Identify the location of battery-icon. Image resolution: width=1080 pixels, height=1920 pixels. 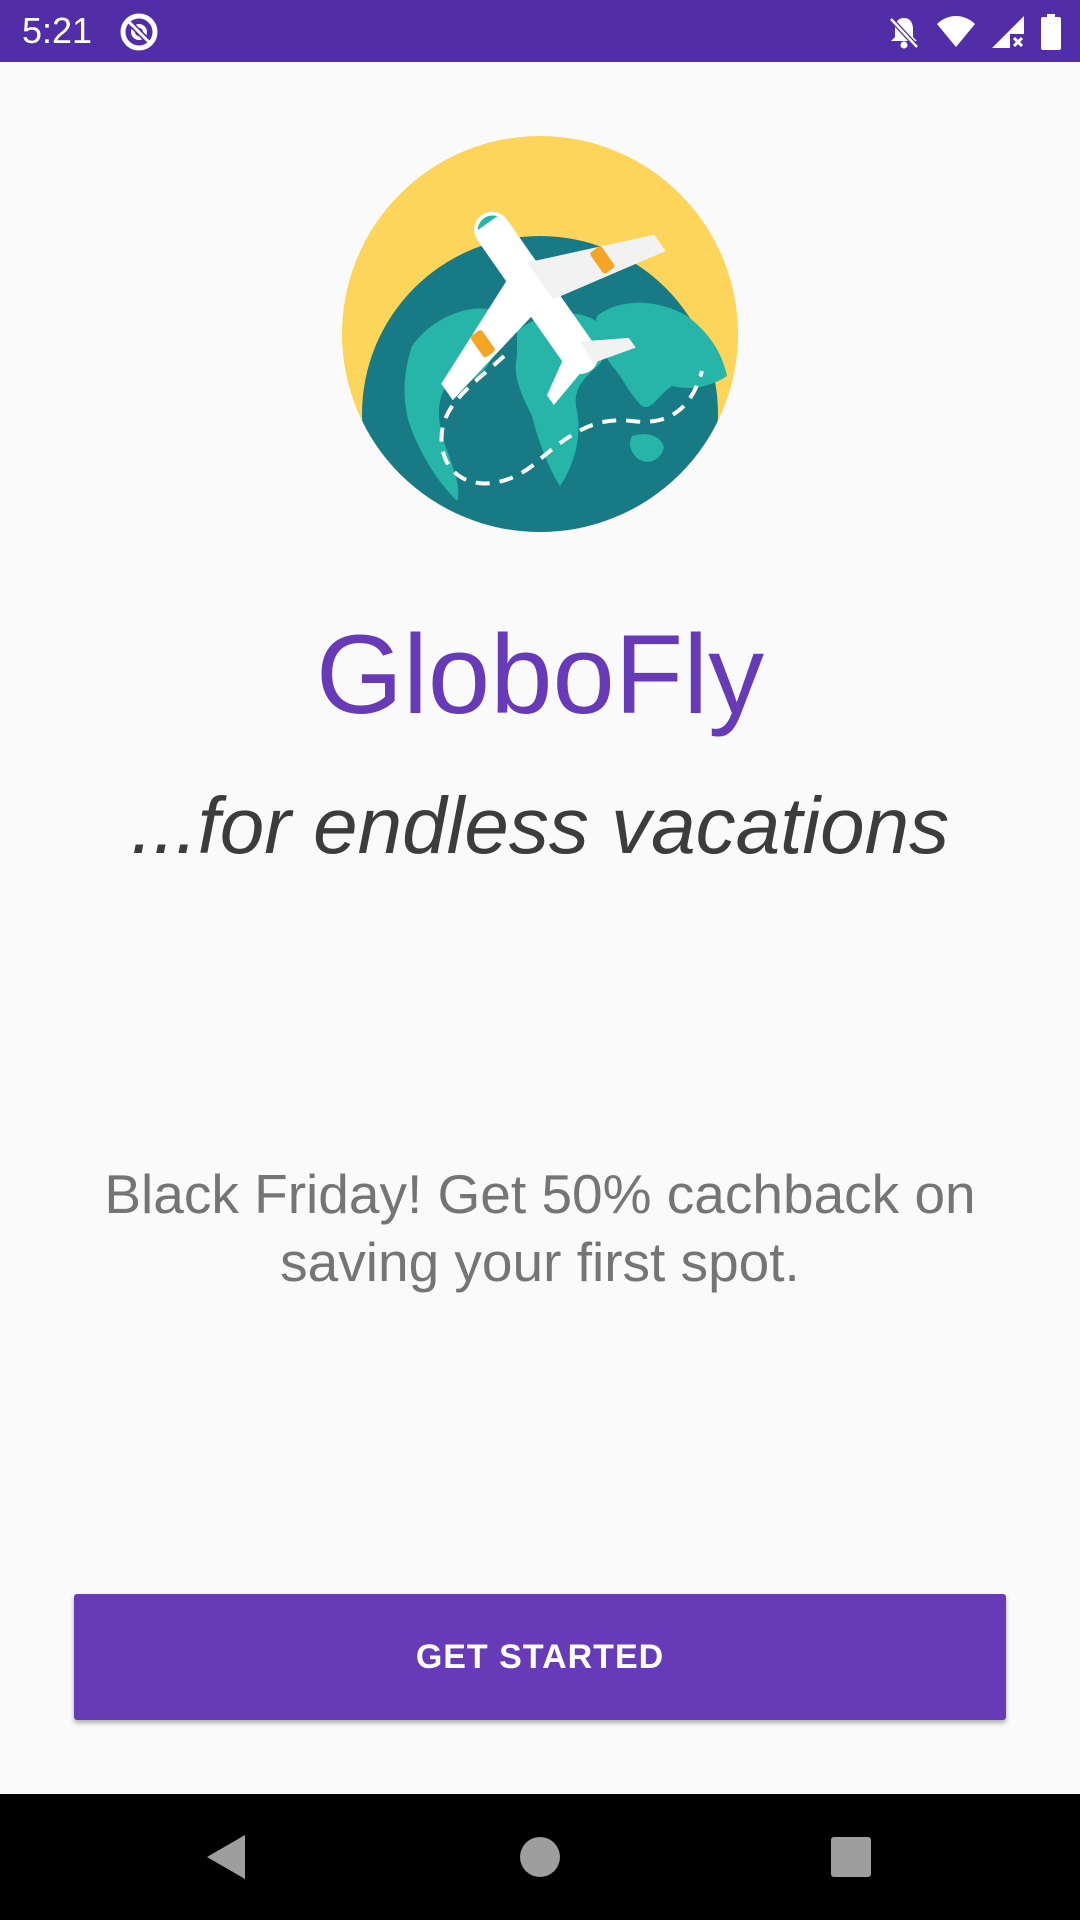
(1051, 32).